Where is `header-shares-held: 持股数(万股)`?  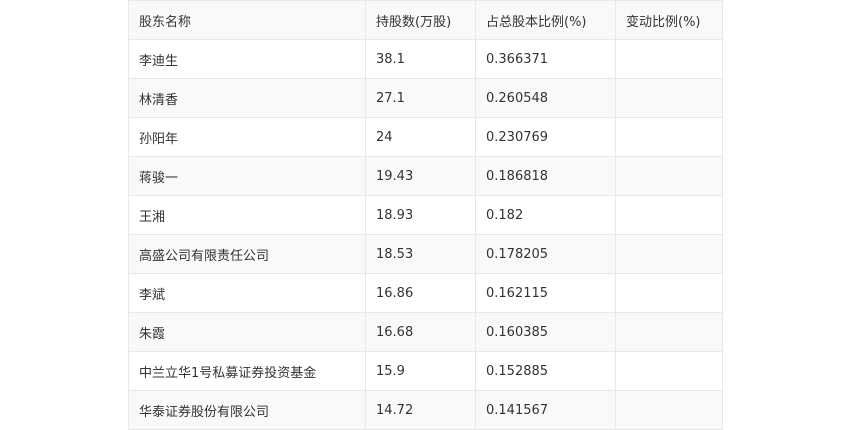
header-shares-held: 持股数(万股) is located at coordinates (420, 20).